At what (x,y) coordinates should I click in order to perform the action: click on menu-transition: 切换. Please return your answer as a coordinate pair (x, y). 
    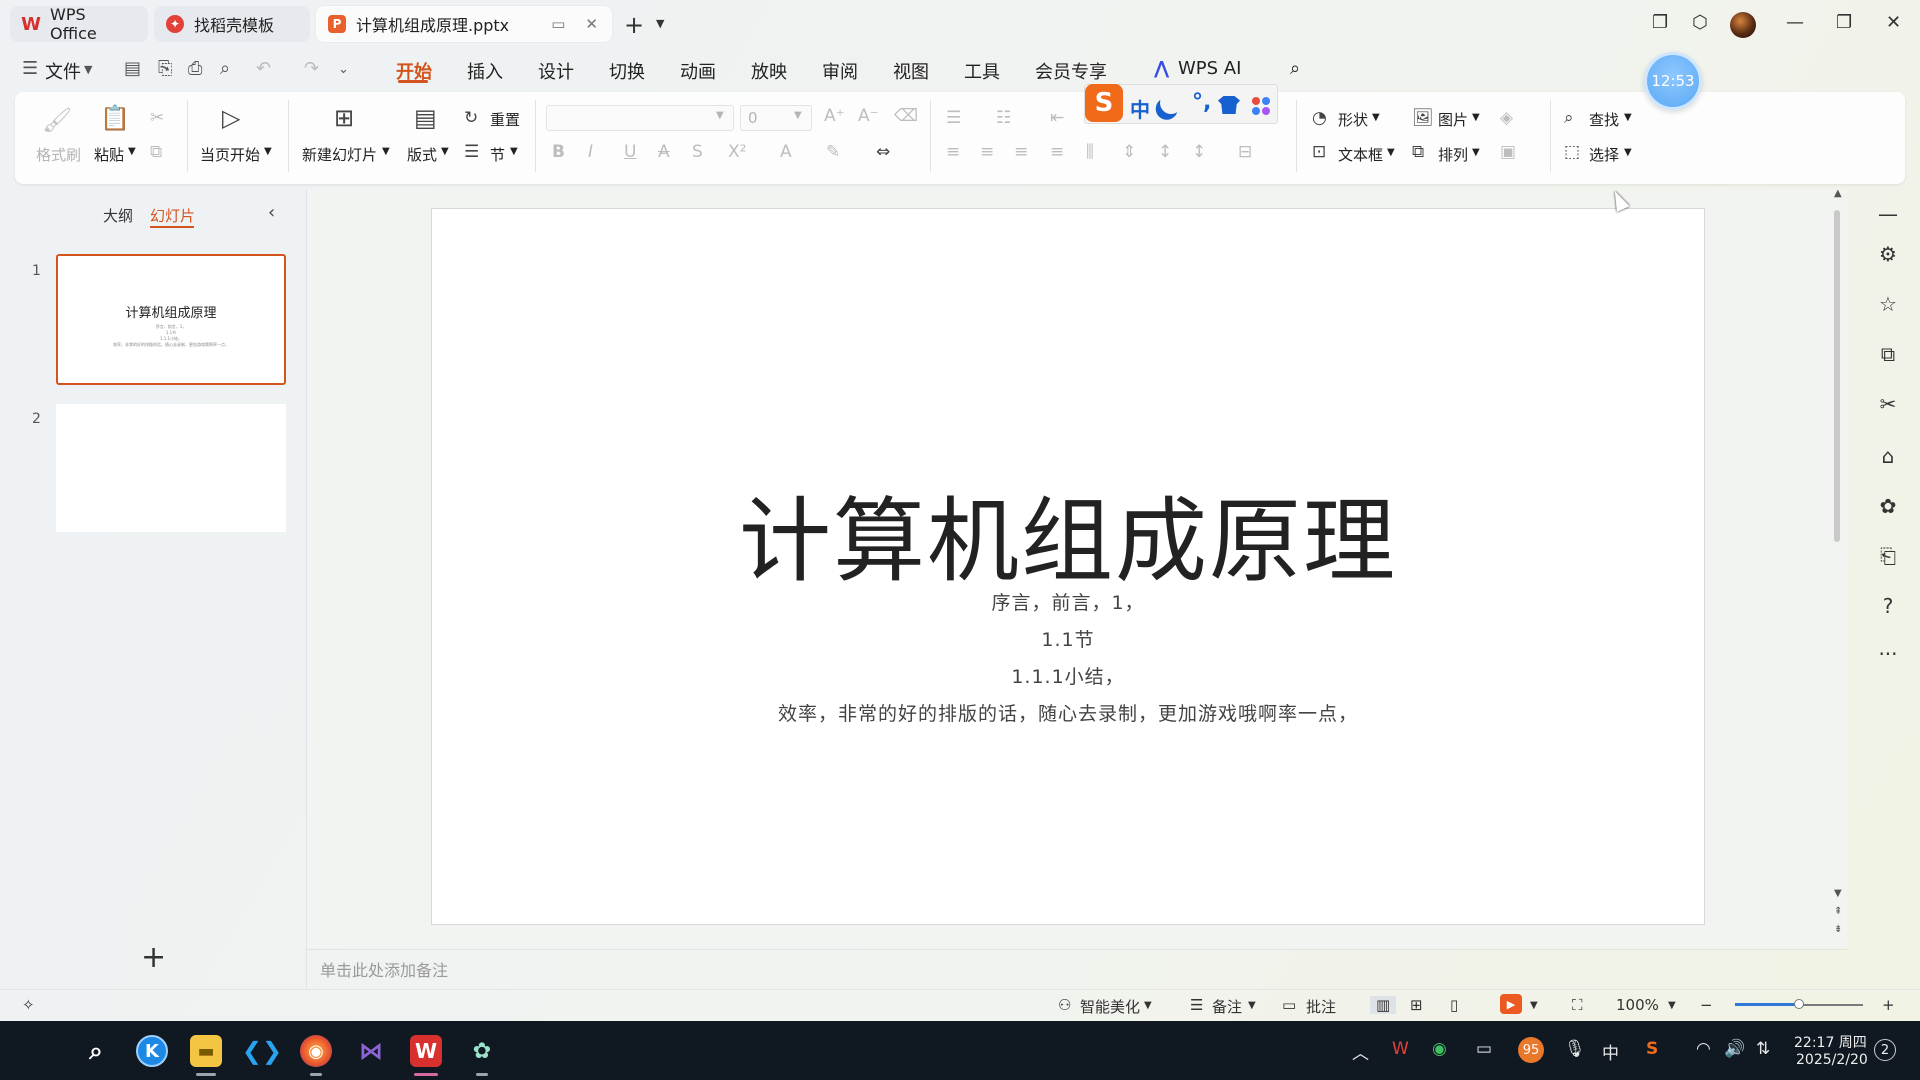
    Looking at the image, I should click on (627, 71).